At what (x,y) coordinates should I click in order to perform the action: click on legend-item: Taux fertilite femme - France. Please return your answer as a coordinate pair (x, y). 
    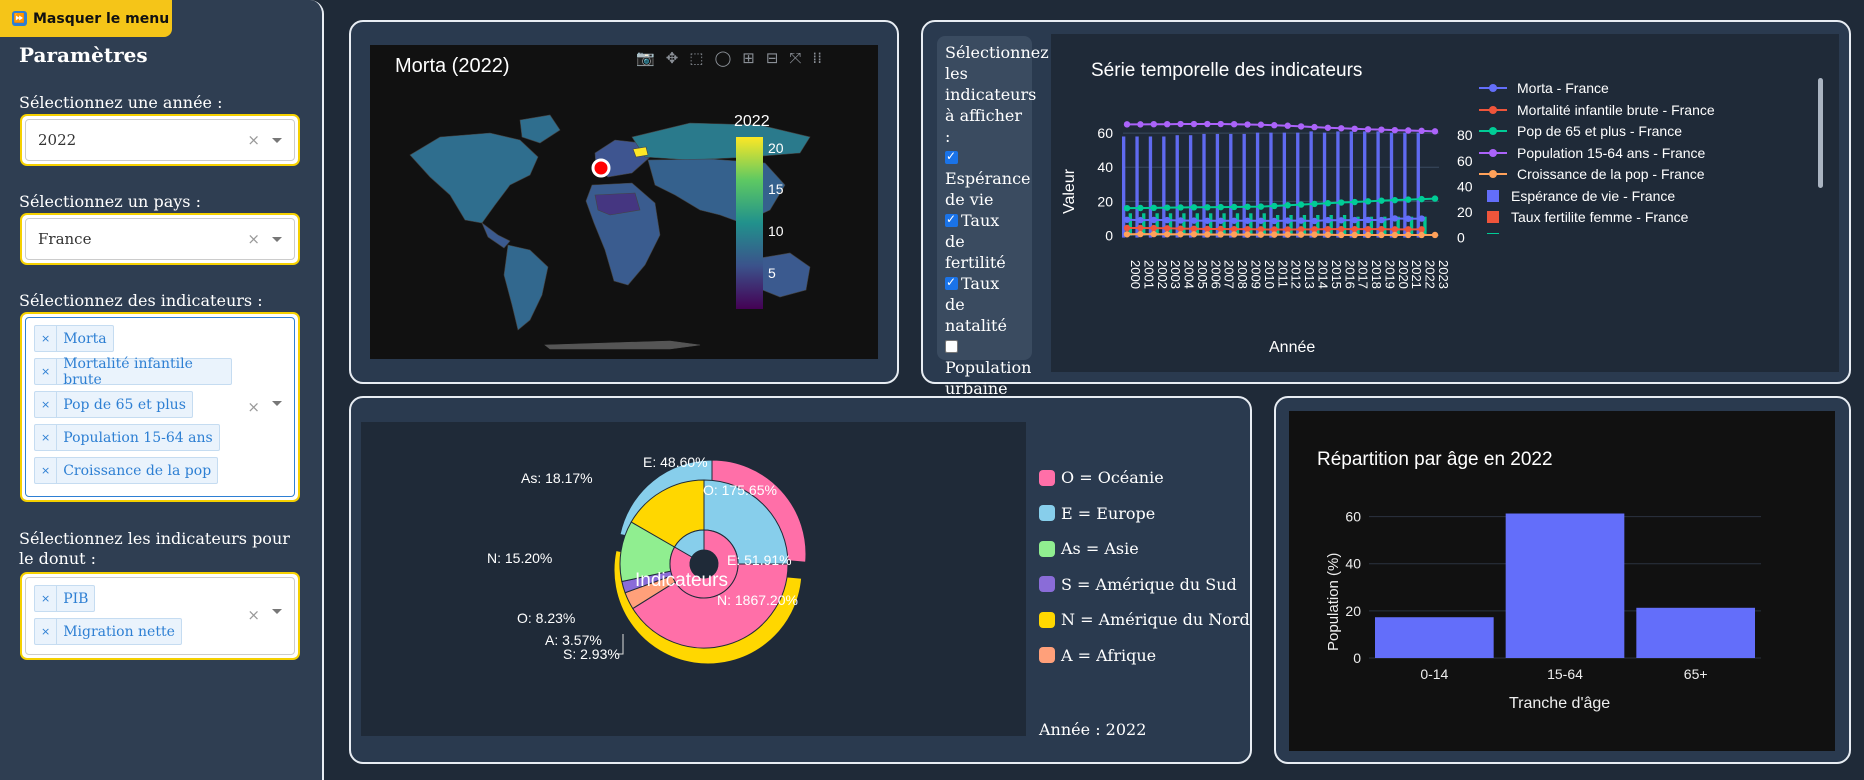
    Looking at the image, I should click on (1583, 217).